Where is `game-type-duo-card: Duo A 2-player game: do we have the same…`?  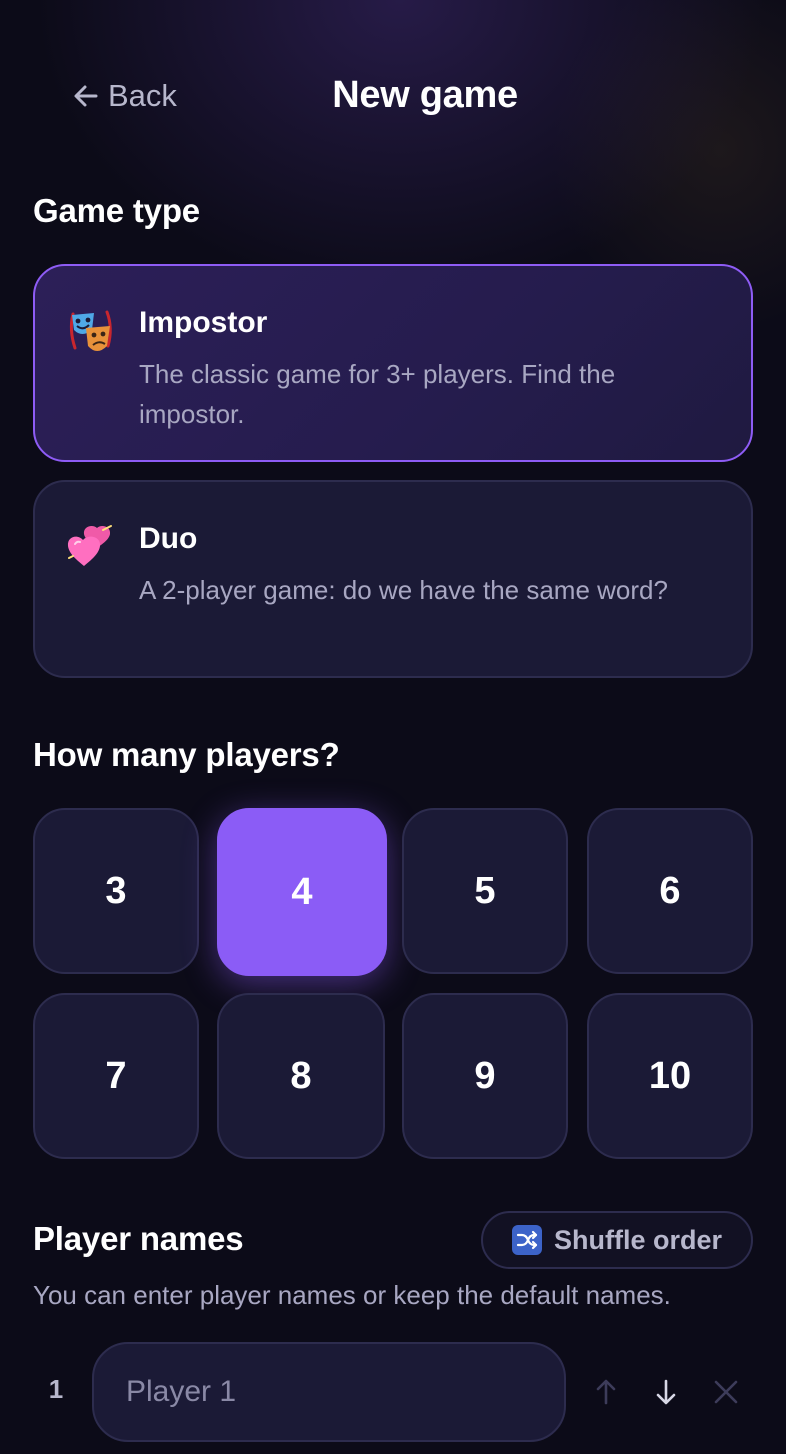
game-type-duo-card: Duo A 2-player game: do we have the same… is located at coordinates (393, 579).